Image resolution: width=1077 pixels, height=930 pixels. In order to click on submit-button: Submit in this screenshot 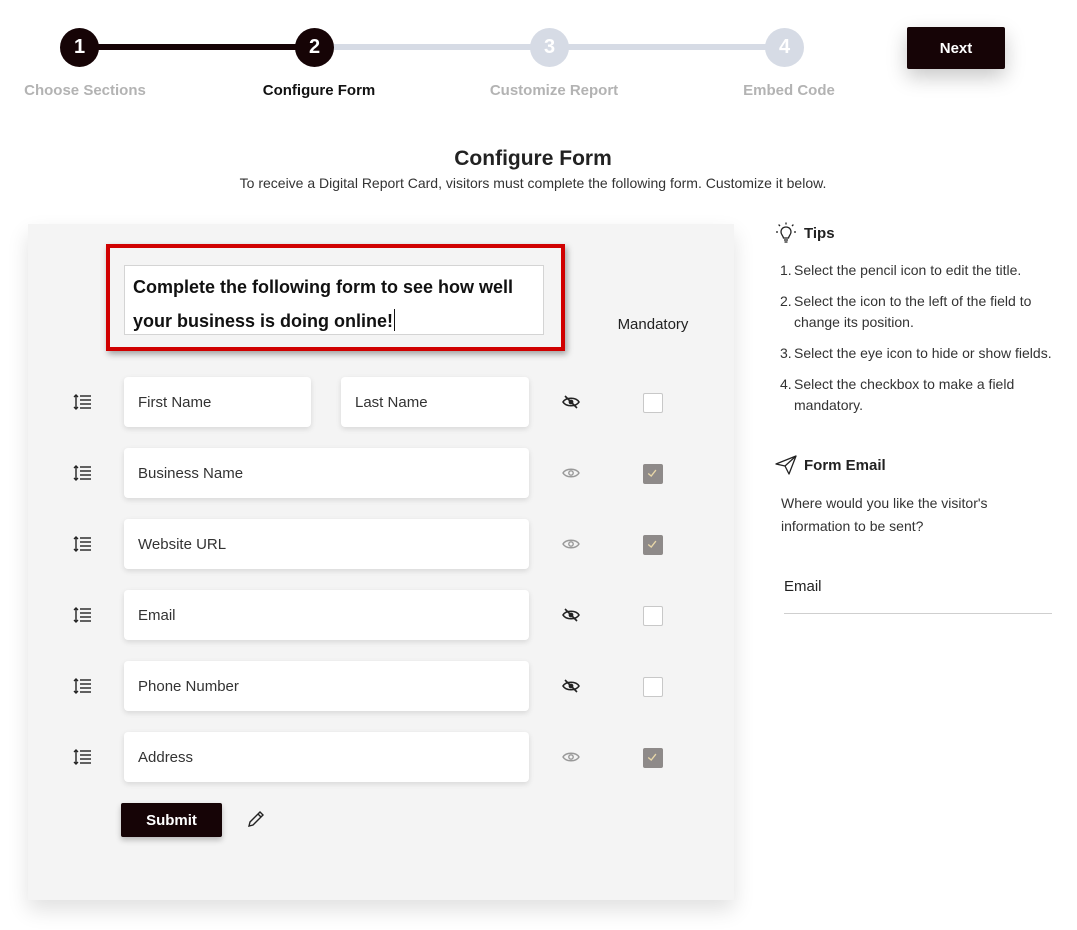, I will do `click(171, 820)`.